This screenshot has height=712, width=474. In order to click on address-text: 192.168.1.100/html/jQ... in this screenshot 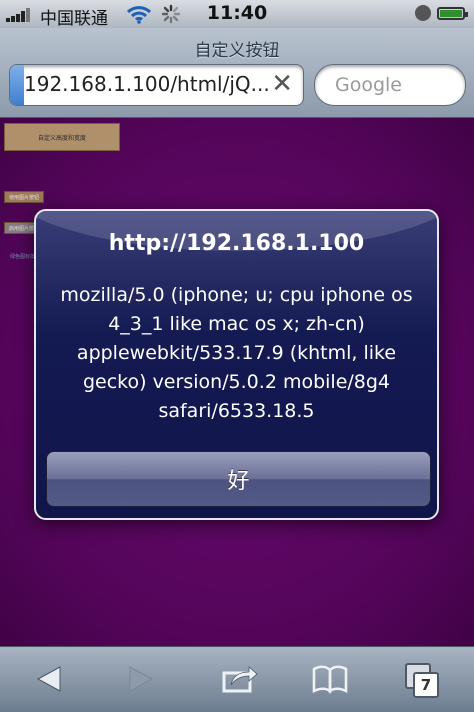, I will do `click(147, 84)`.